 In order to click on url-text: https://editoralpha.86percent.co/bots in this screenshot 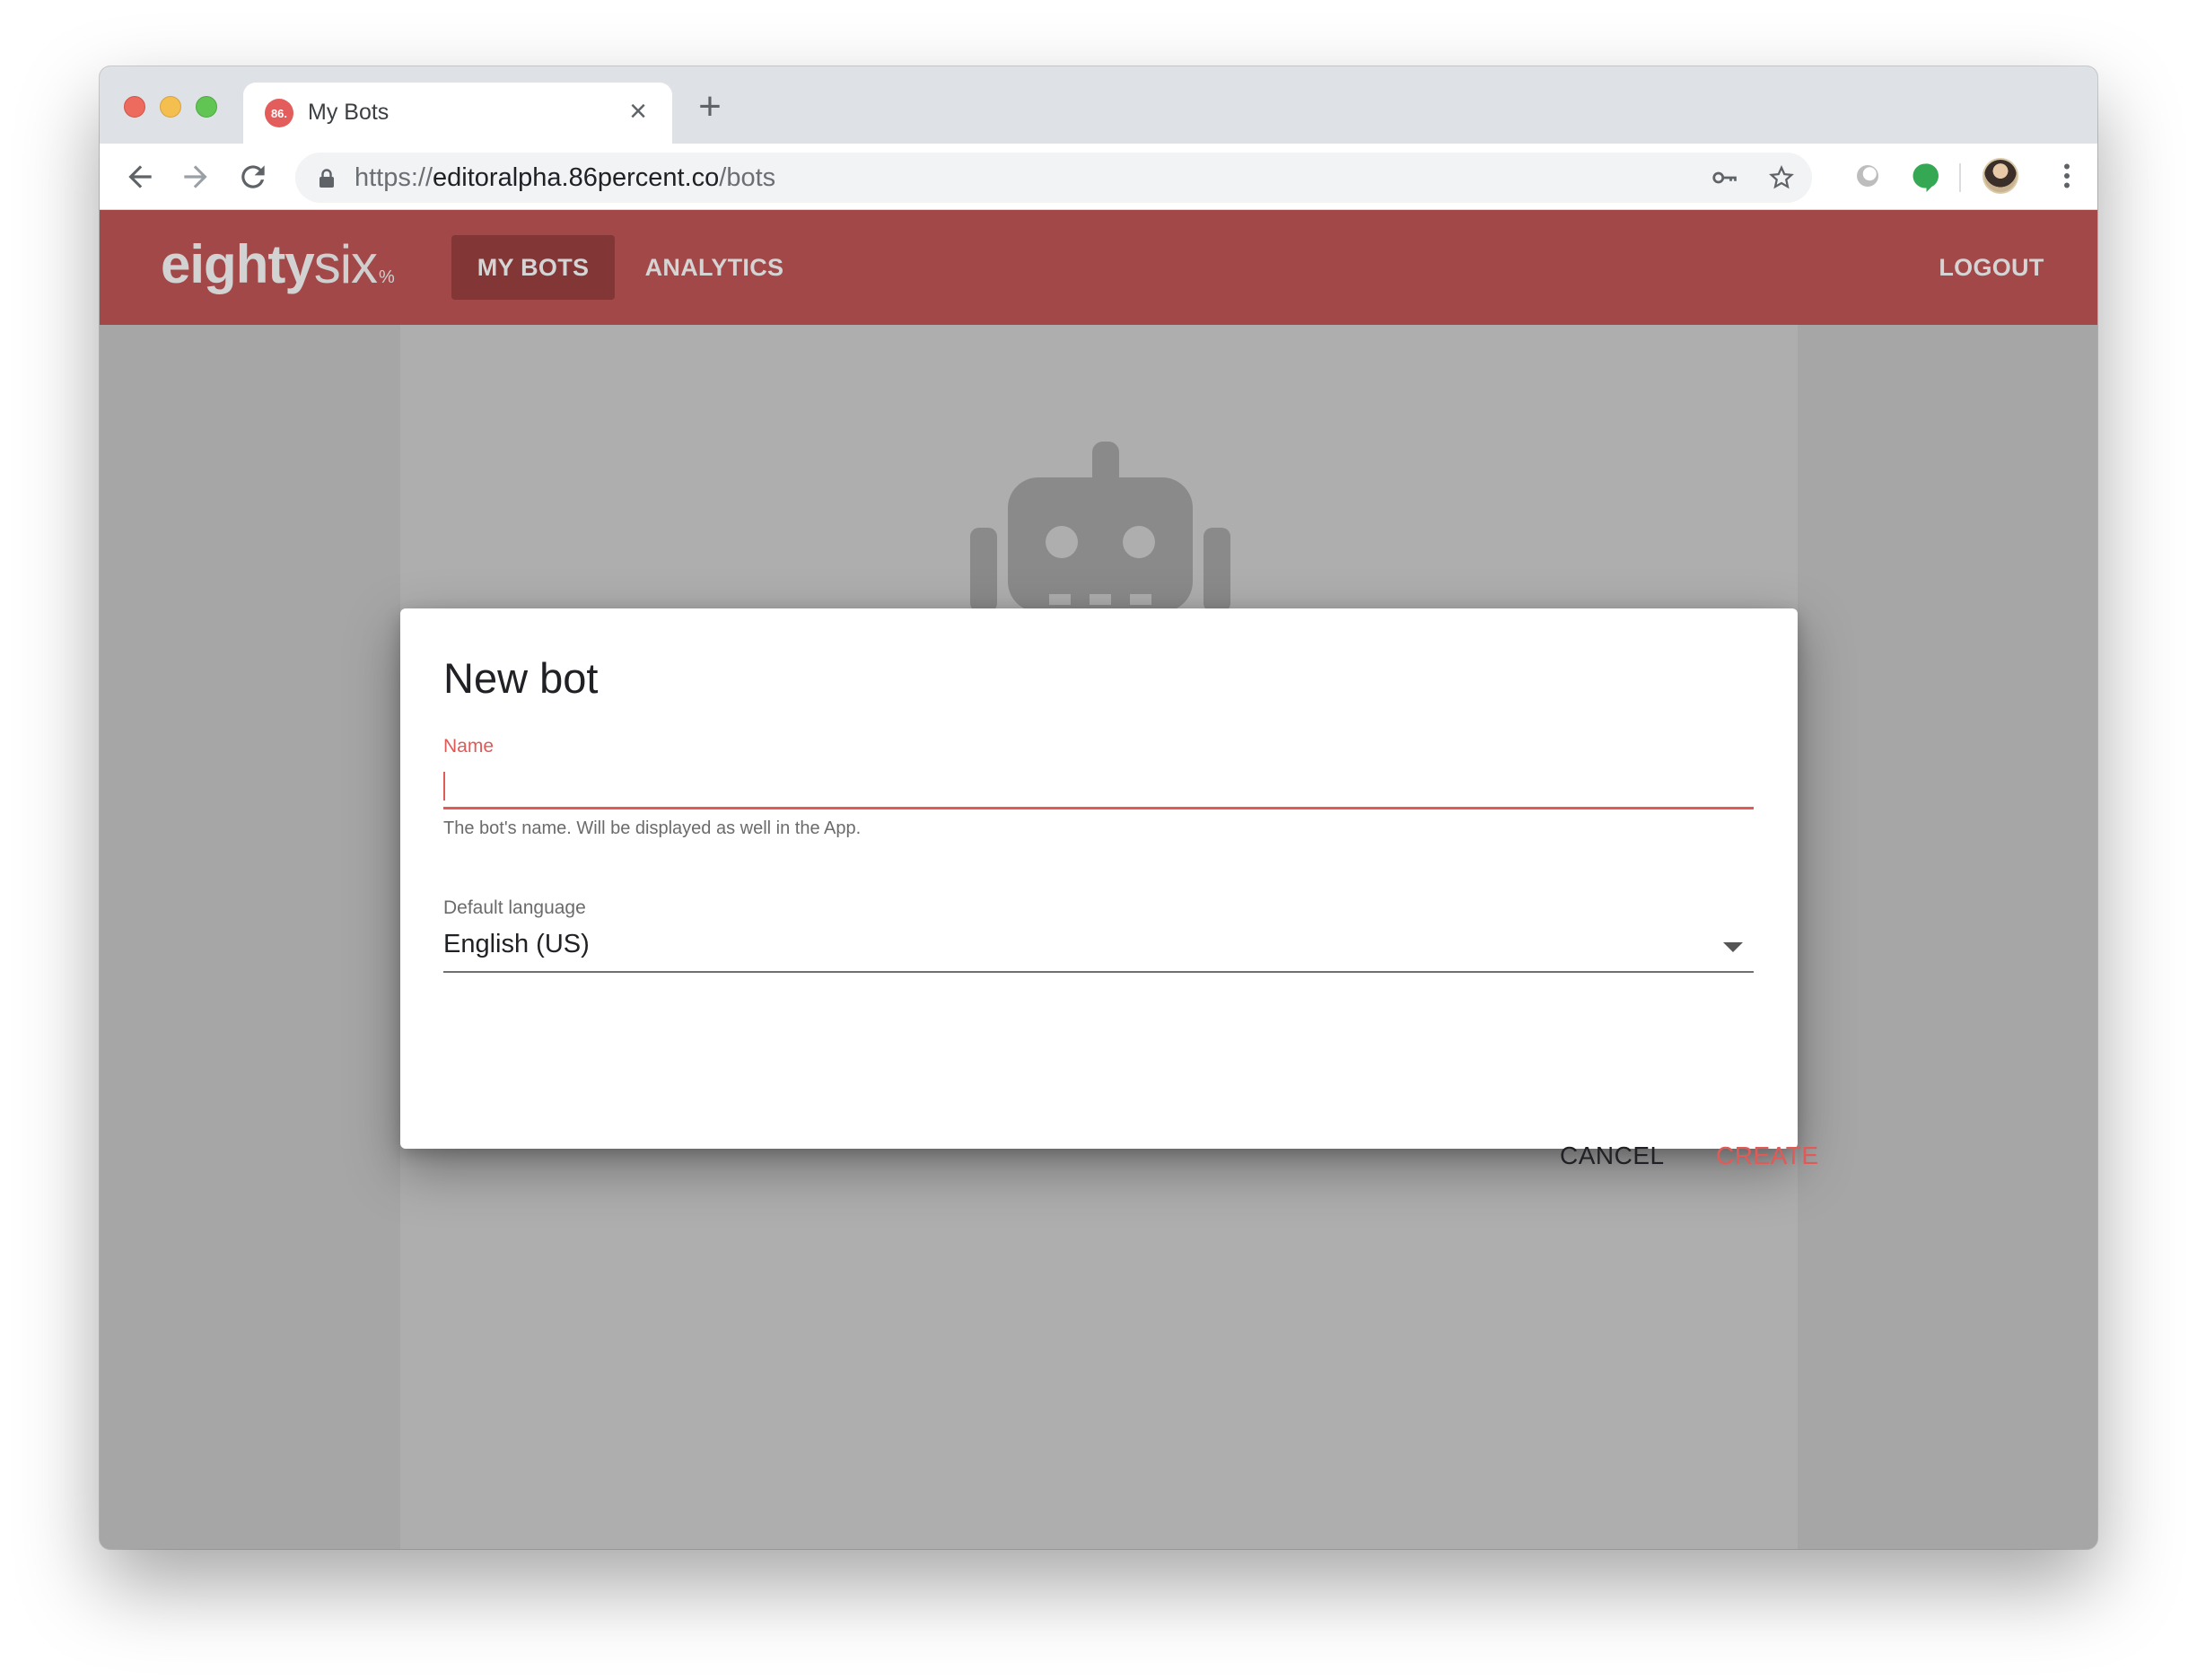, I will do `click(564, 178)`.